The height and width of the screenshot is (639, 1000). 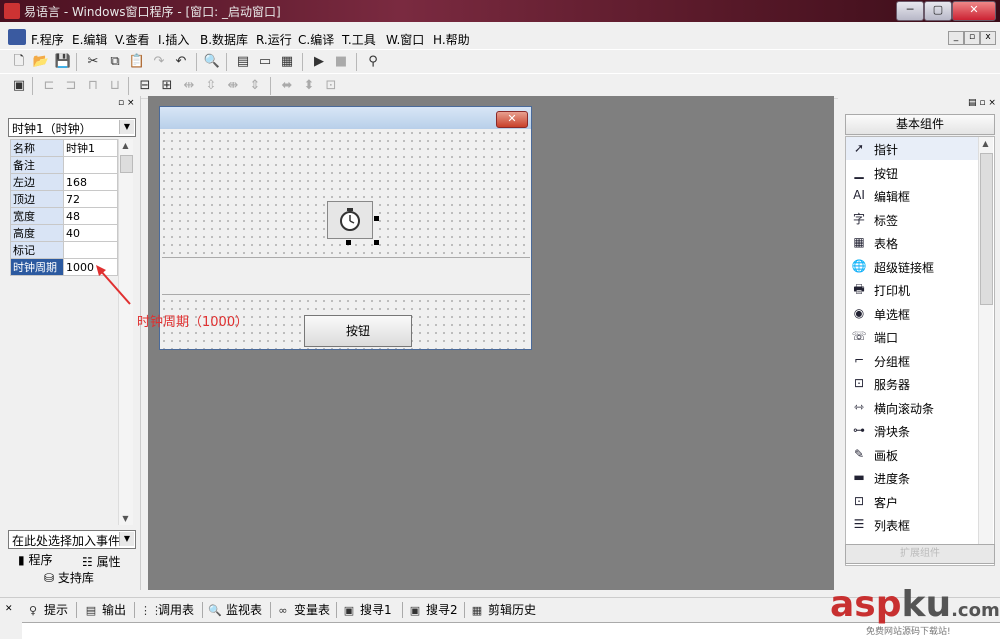 I want to click on close-button: ✕, so click(x=974, y=11).